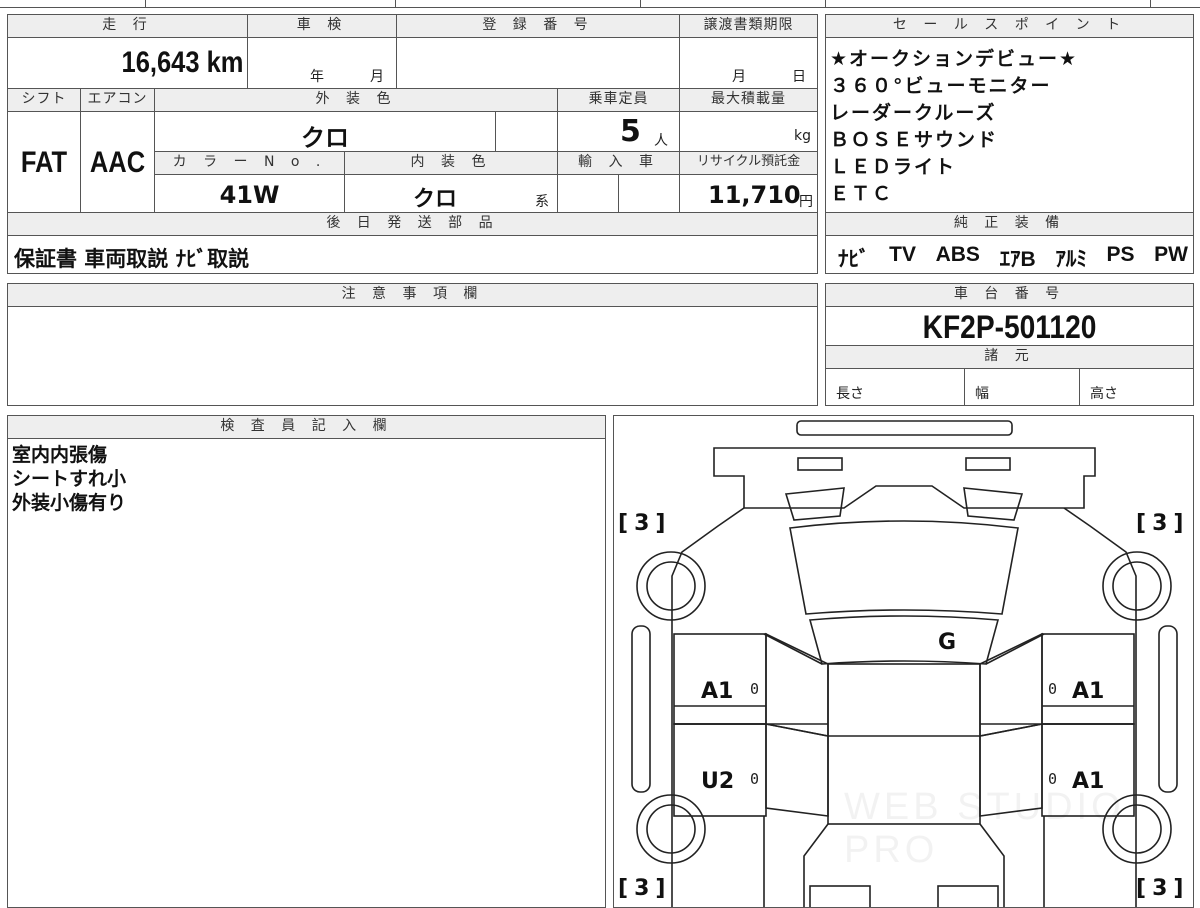 This screenshot has height=908, width=1200. Describe the element at coordinates (1009, 295) in the screenshot. I see `chassis-header: 車 台 番 号` at that location.